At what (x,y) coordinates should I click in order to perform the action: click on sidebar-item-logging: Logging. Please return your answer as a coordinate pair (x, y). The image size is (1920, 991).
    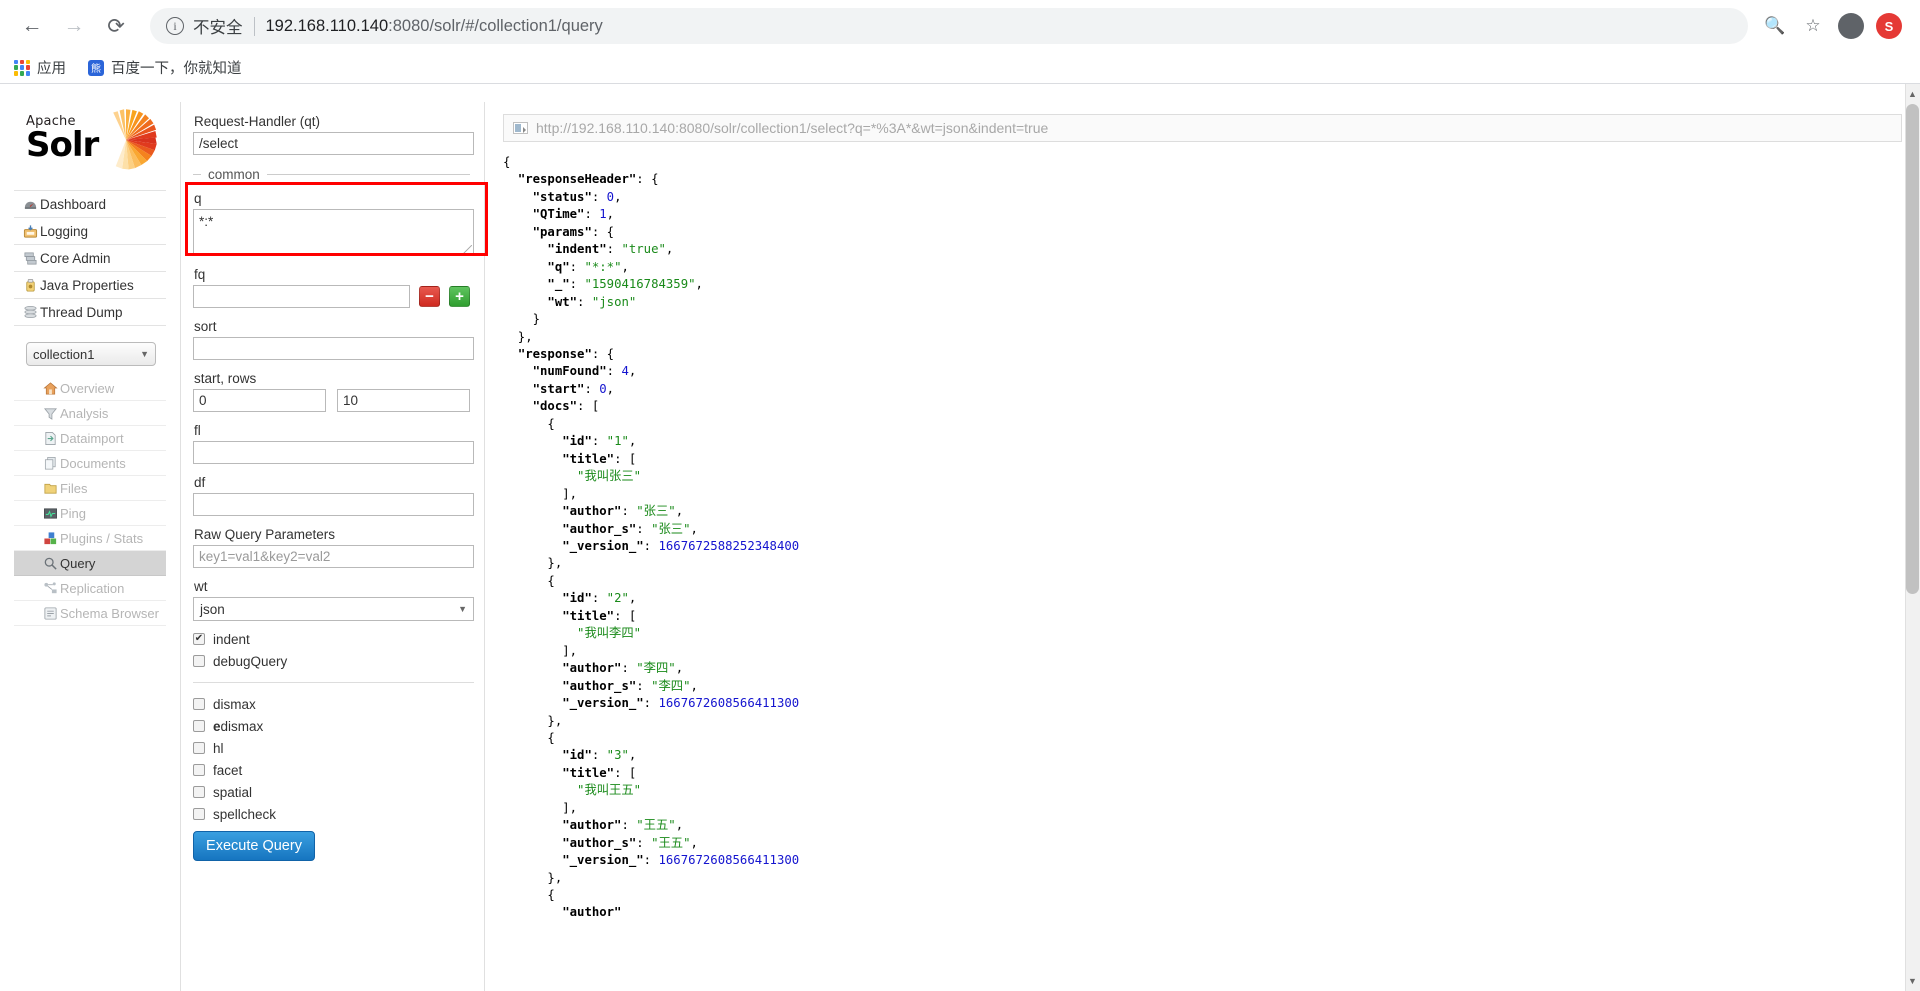
    Looking at the image, I should click on (90, 231).